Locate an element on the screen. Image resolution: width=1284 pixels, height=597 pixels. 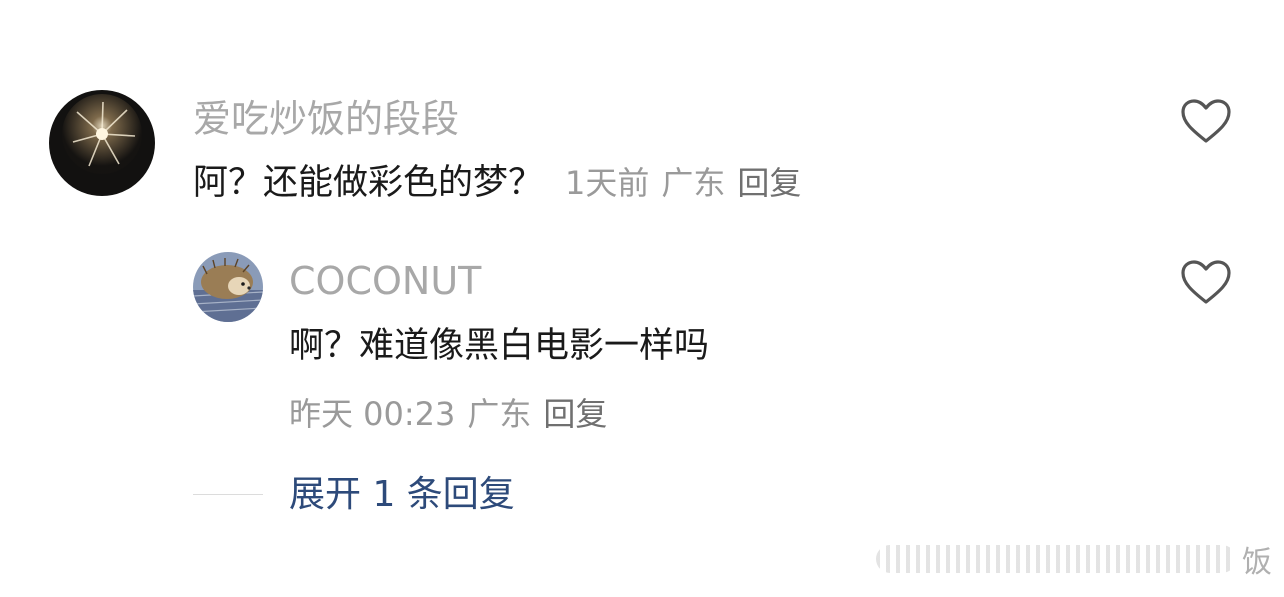
comment-meta: 1天前 广东 回复 is located at coordinates (689, 183).